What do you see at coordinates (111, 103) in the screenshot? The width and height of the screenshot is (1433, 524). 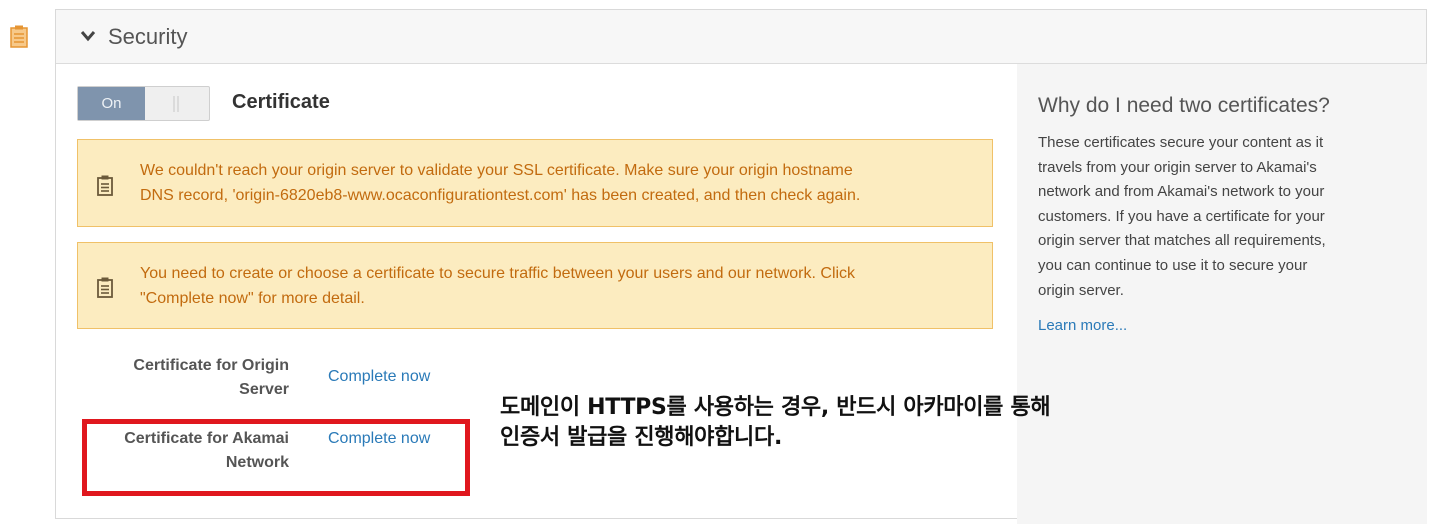 I see `toggle-on-label: On` at bounding box center [111, 103].